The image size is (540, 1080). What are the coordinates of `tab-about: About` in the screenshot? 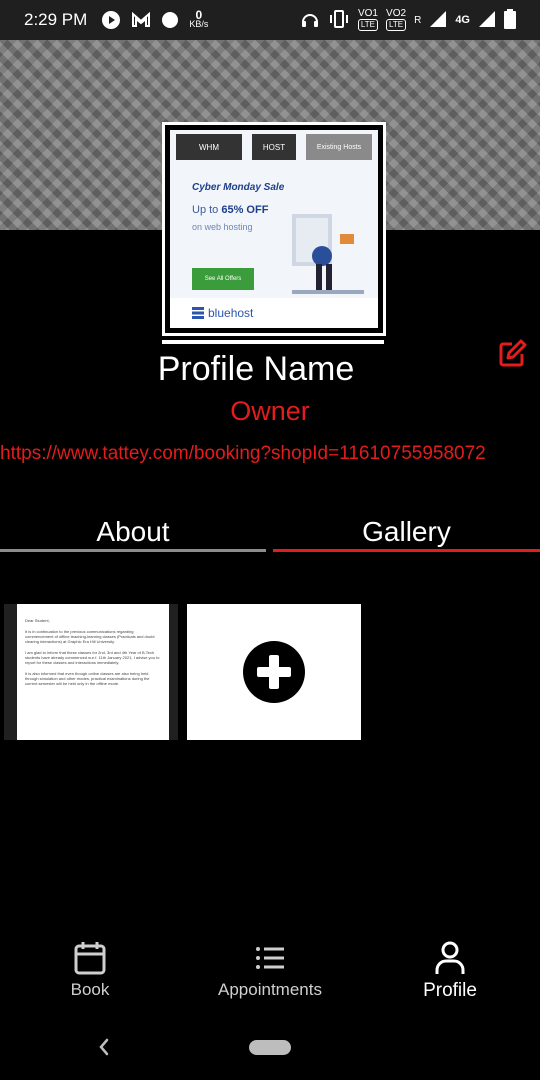 It's located at (133, 536).